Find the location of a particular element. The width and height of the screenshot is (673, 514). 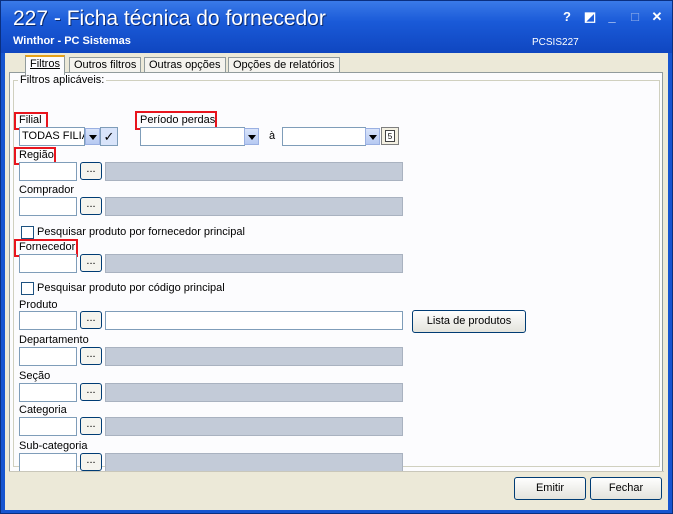

departamento-label: Departamento is located at coordinates (54, 340).